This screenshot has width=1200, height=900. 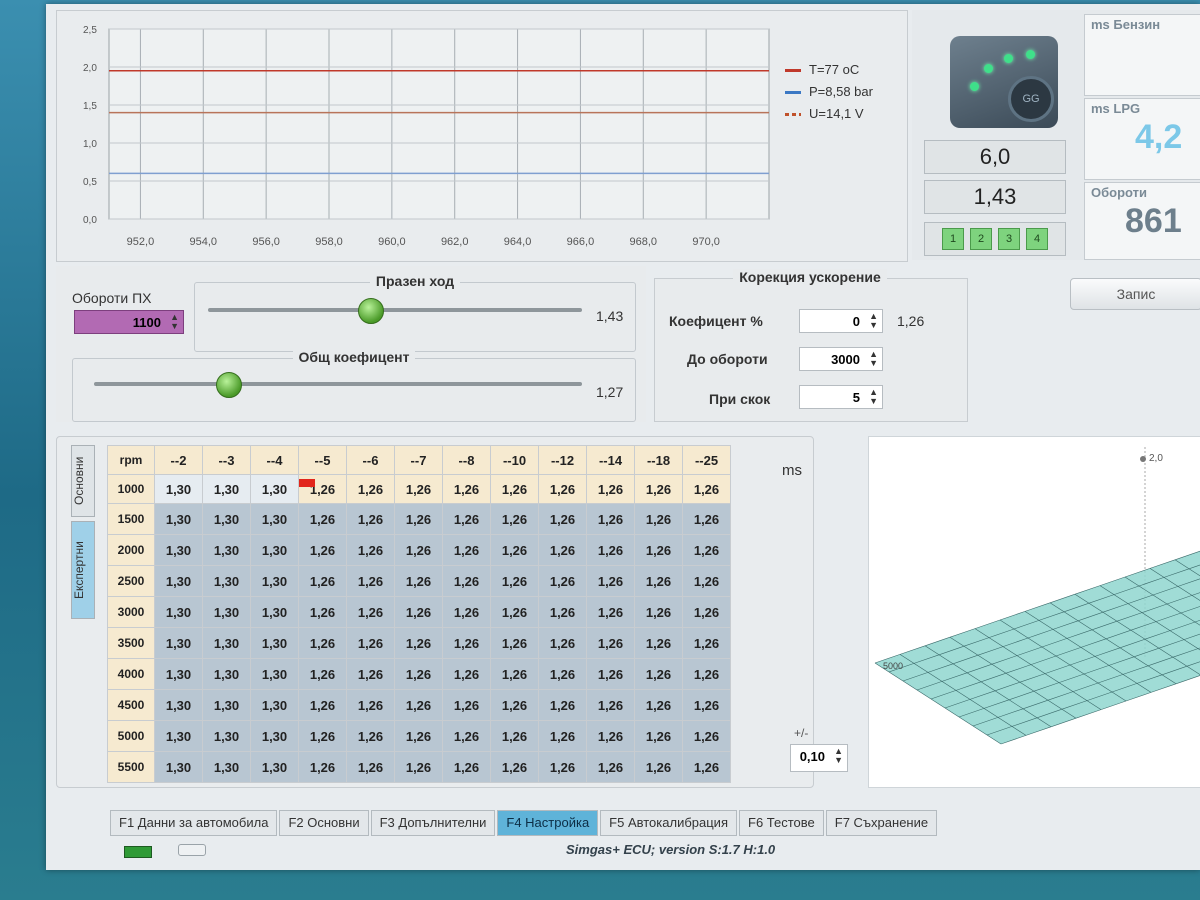 I want to click on column-header: --10, so click(x=514, y=460).